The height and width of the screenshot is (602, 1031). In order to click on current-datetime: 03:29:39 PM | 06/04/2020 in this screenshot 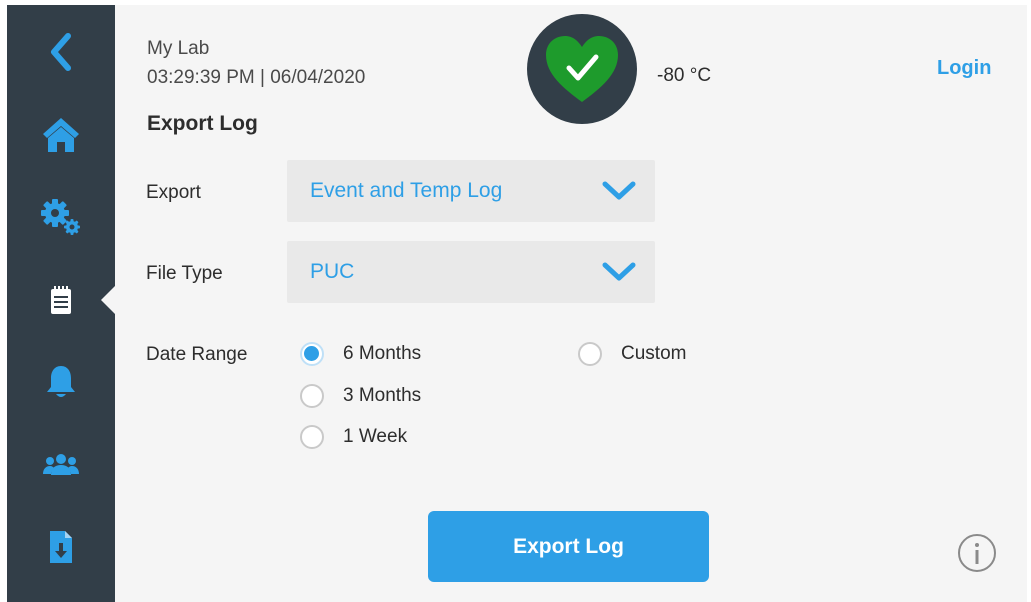, I will do `click(256, 77)`.